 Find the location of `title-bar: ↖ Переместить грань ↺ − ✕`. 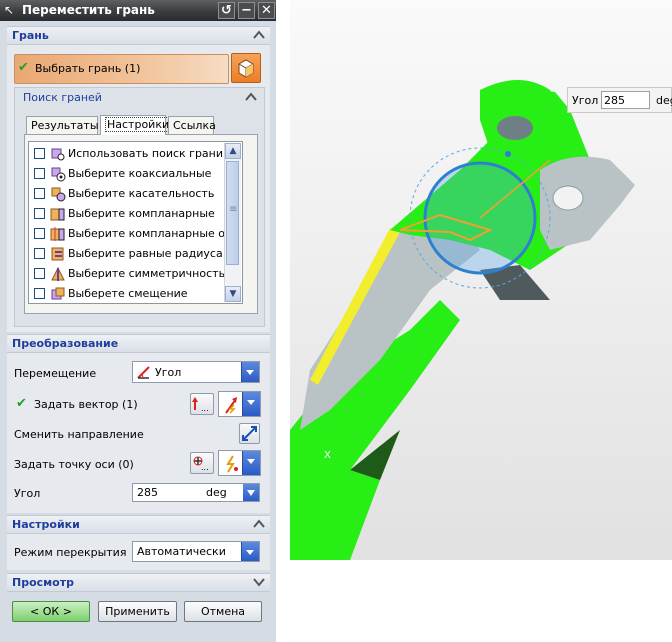

title-bar: ↖ Переместить грань ↺ − ✕ is located at coordinates (138, 10).